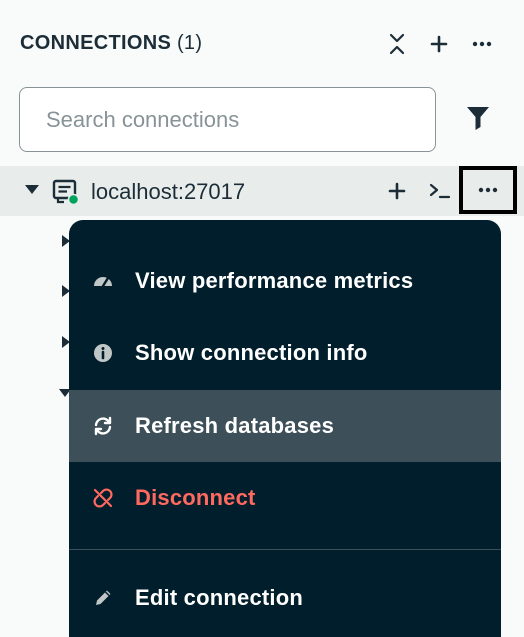 The width and height of the screenshot is (524, 637). I want to click on add-connection-button, so click(439, 44).